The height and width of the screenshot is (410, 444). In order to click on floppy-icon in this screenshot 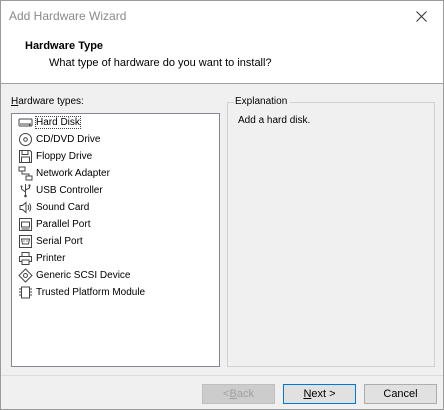, I will do `click(25, 156)`.